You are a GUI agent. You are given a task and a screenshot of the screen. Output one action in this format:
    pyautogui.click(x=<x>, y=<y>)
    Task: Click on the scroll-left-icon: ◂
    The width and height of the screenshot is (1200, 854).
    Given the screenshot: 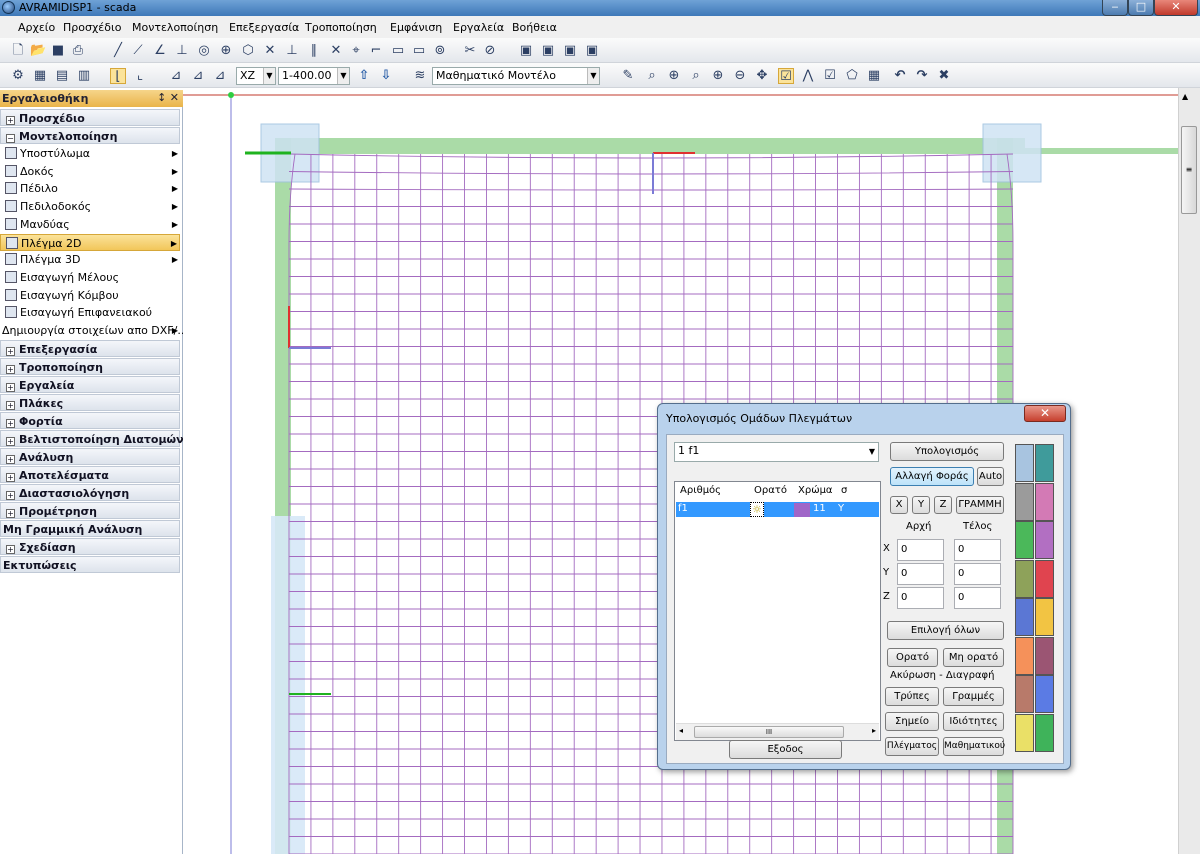 What is the action you would take?
    pyautogui.click(x=681, y=730)
    